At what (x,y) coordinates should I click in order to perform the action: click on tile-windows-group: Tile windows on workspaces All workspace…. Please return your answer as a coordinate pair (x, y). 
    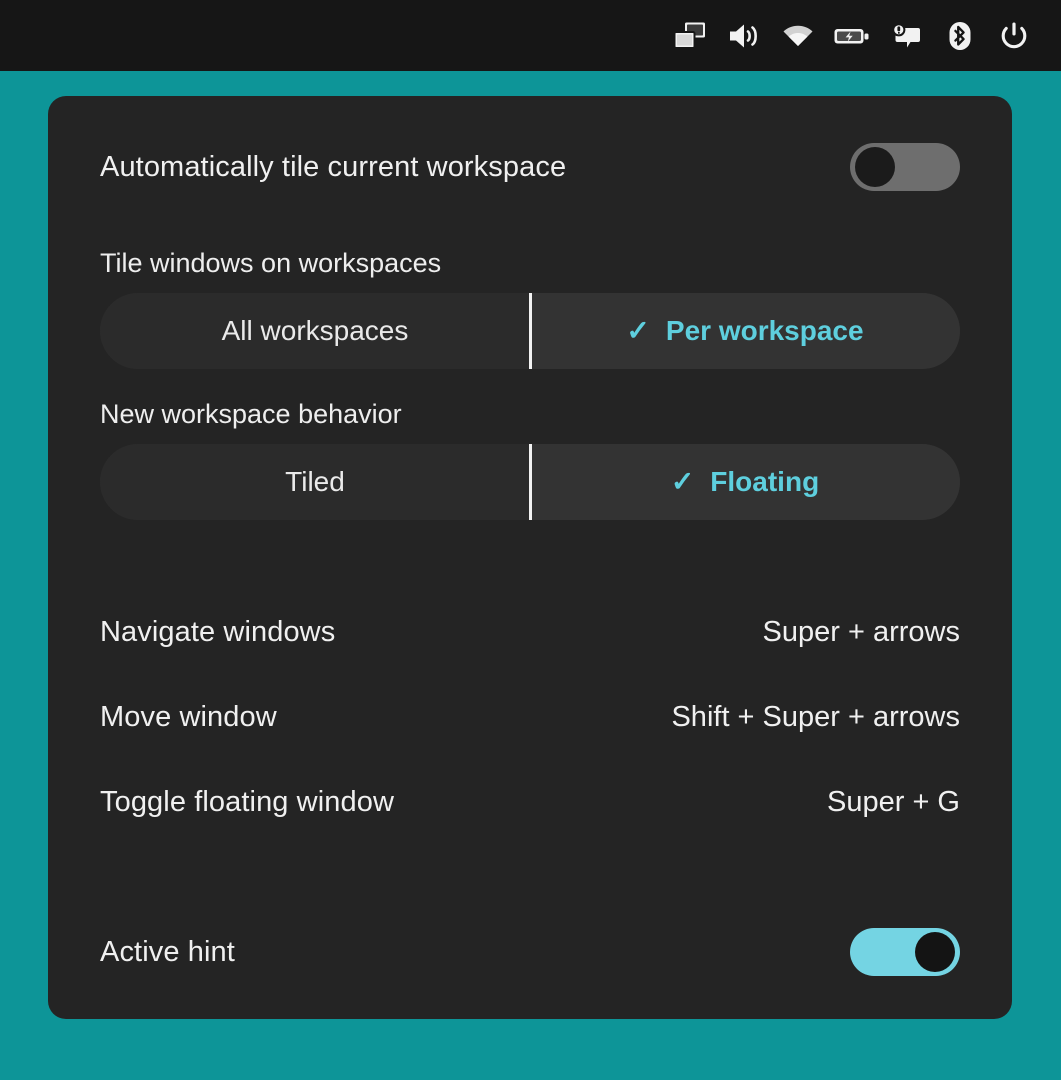
    Looking at the image, I should click on (530, 308).